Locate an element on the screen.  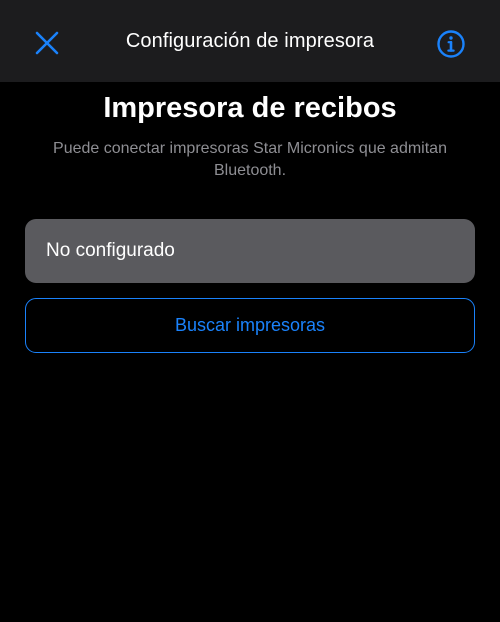
printer-status-field: No configurado is located at coordinates (250, 251).